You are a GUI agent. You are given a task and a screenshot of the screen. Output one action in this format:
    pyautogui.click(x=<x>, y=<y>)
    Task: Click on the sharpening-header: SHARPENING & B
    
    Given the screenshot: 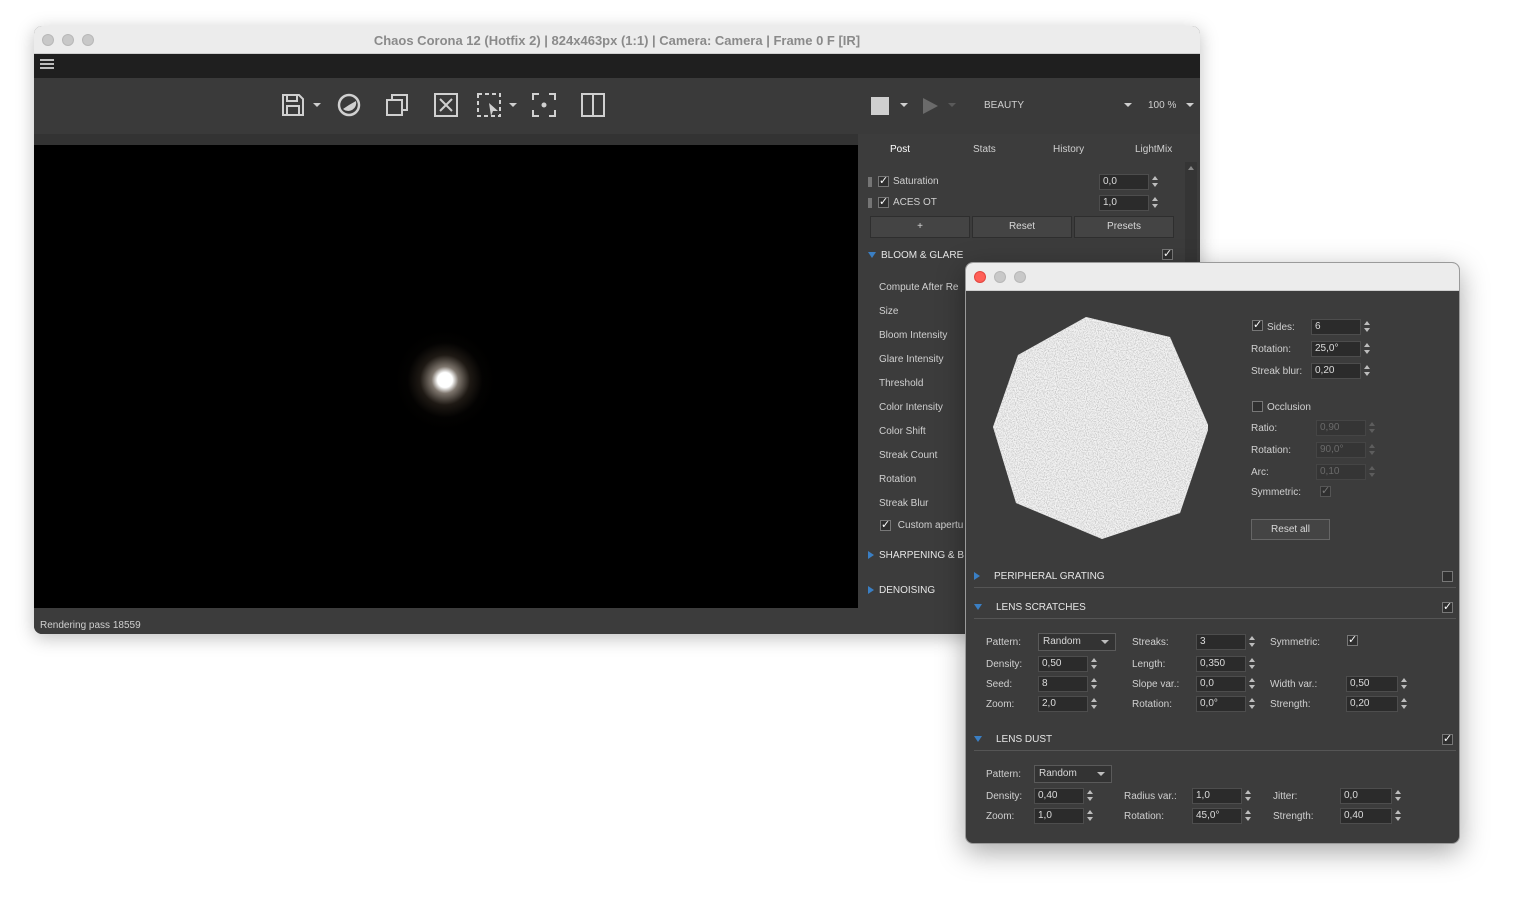 What is the action you would take?
    pyautogui.click(x=916, y=555)
    